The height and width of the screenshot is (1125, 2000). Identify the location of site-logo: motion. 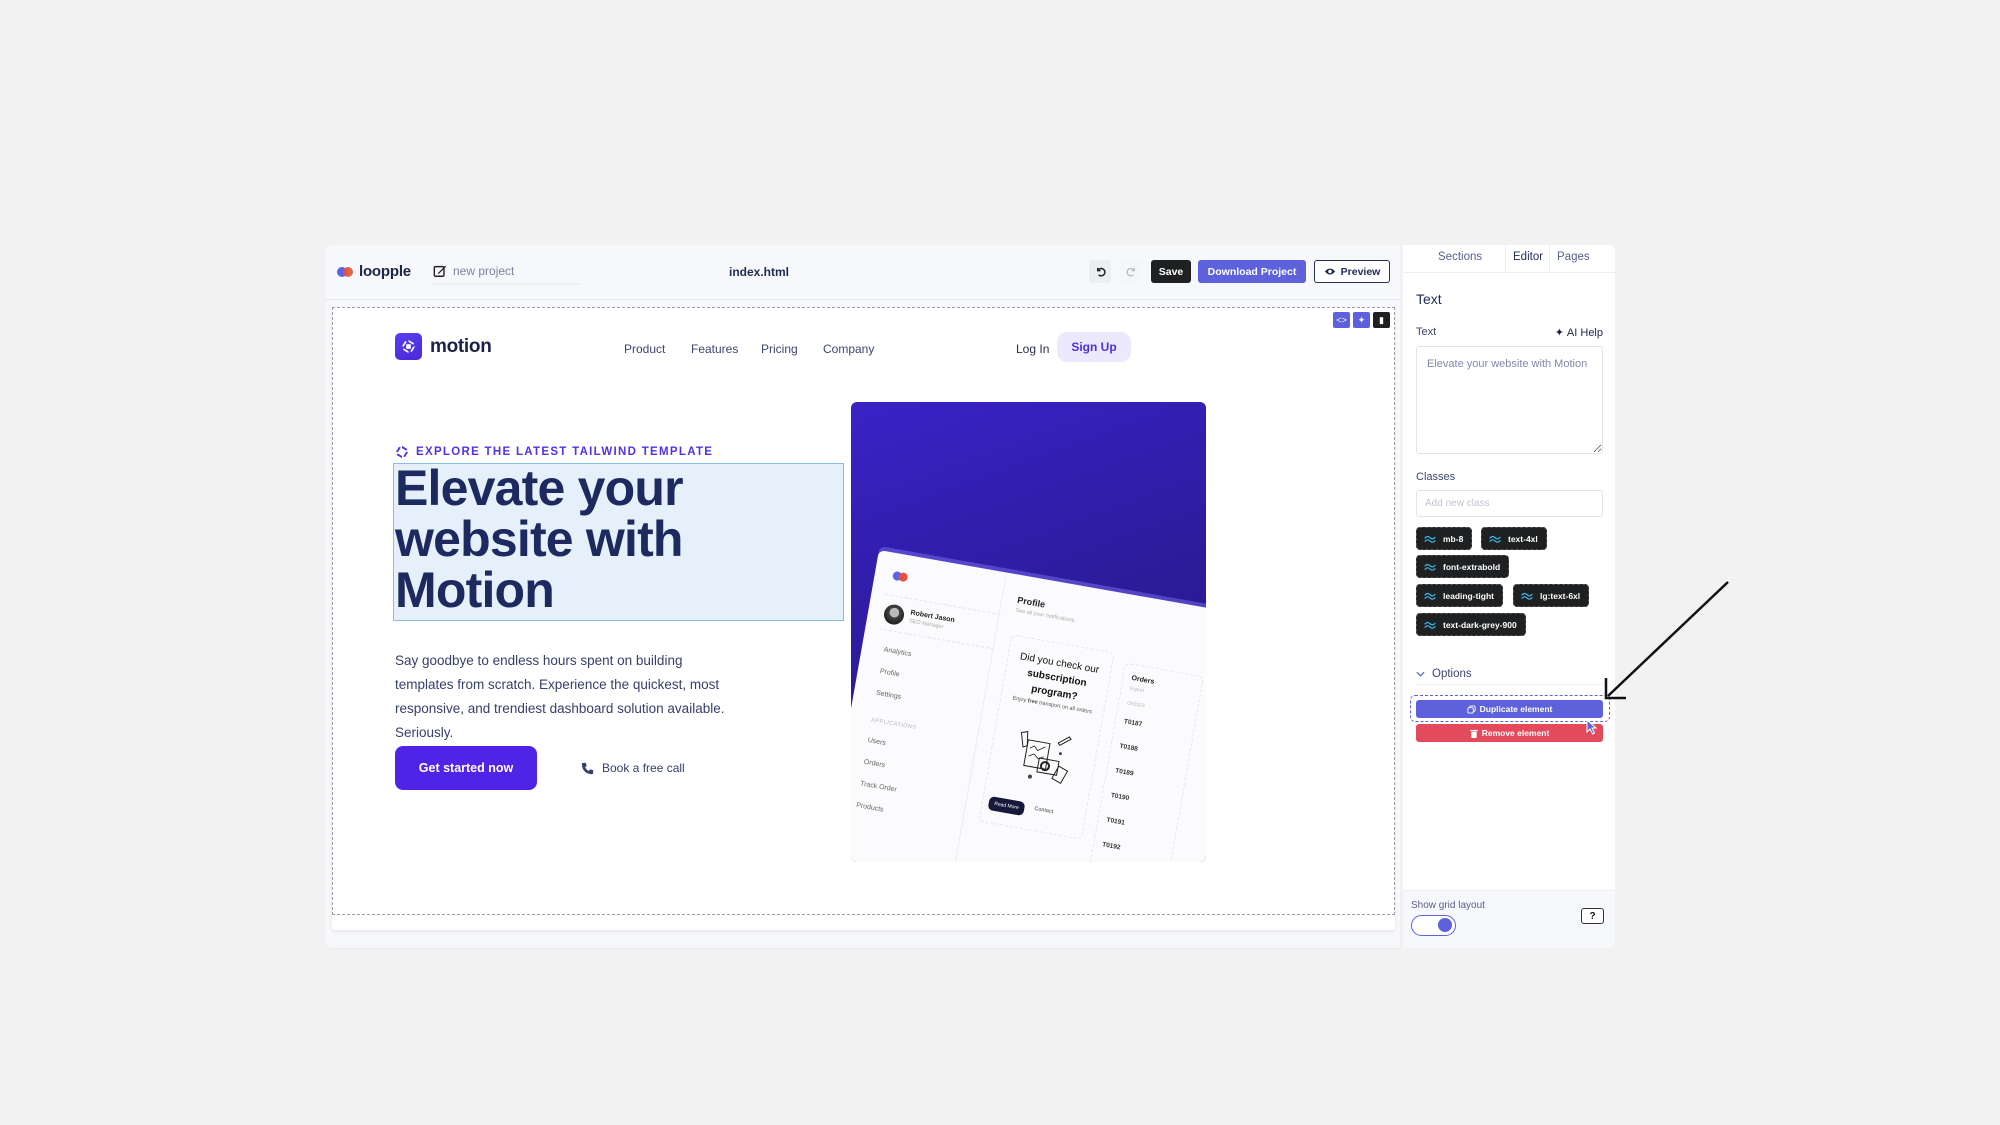
(443, 346).